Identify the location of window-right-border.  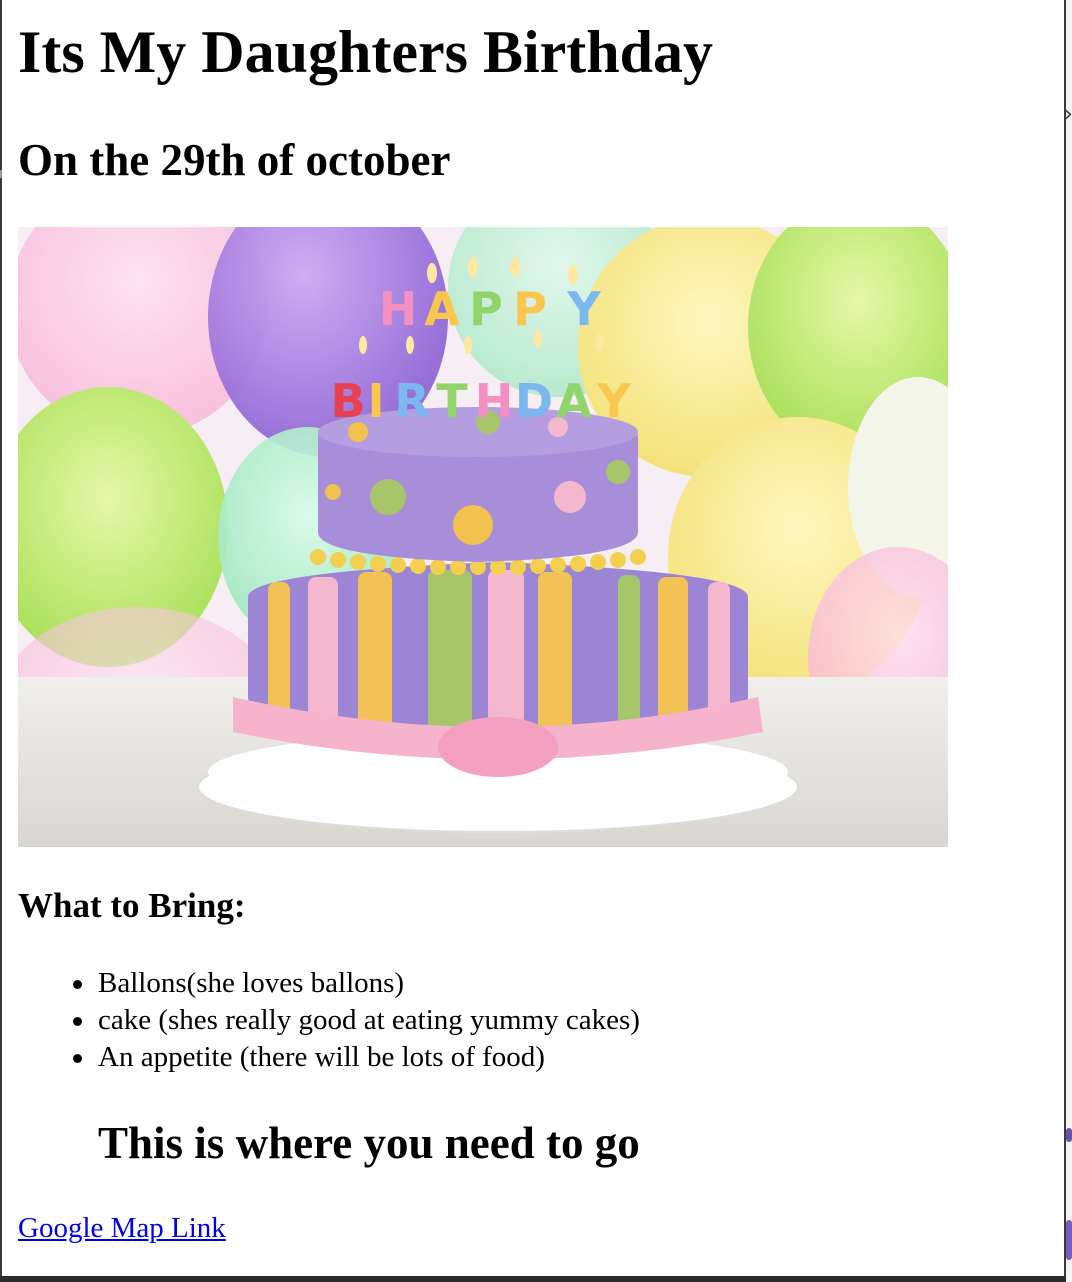
(1065, 641).